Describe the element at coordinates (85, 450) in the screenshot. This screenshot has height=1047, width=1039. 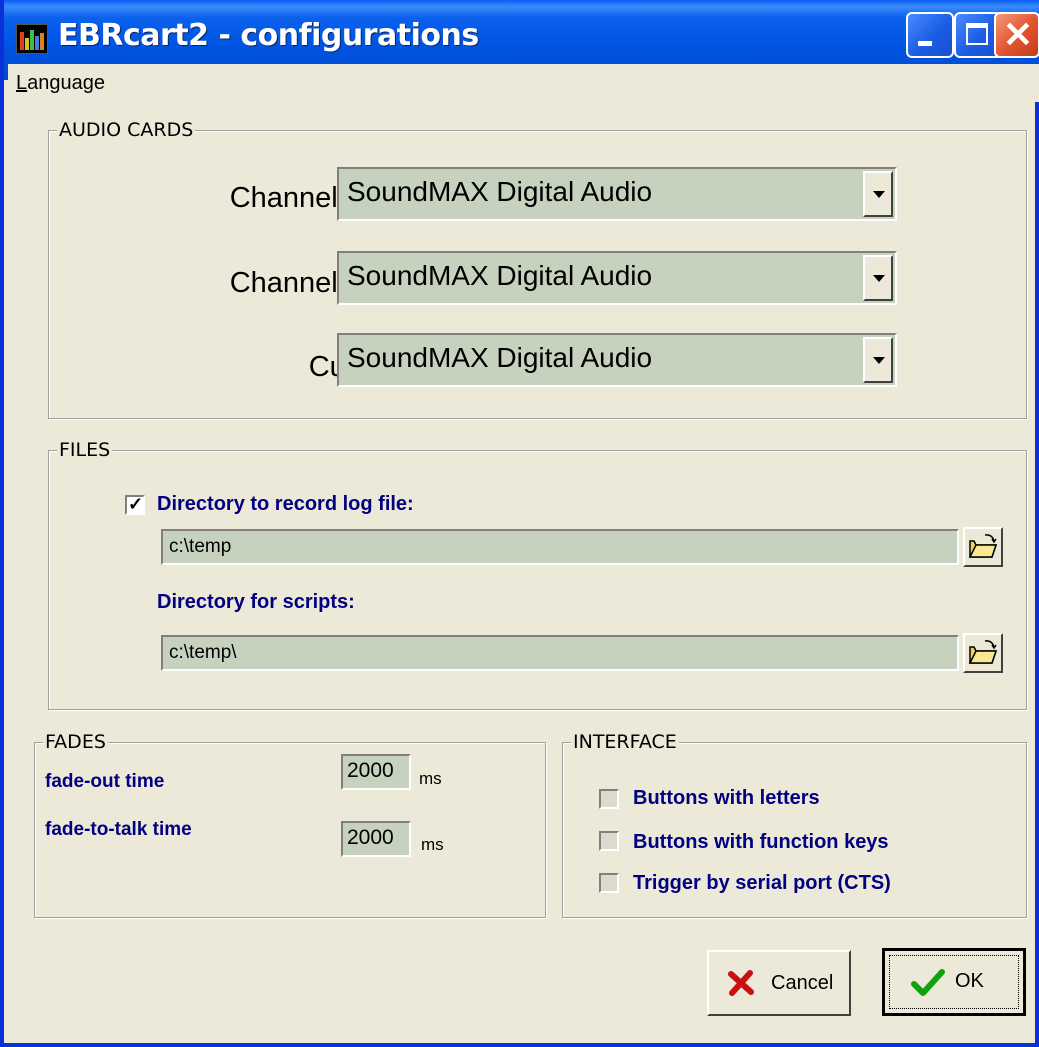
I see `files-group-label: FILES` at that location.